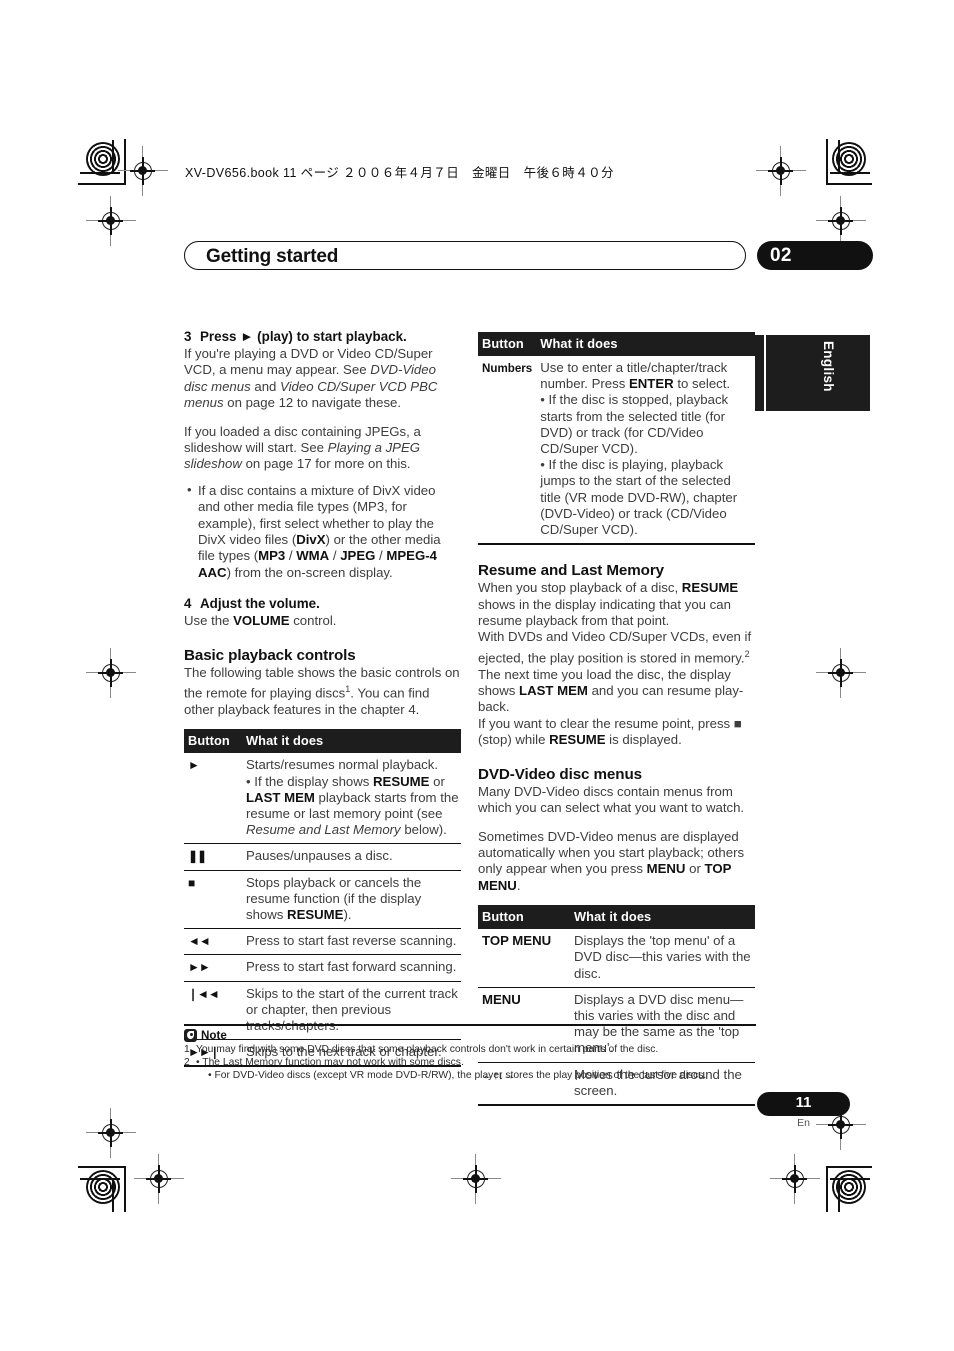 This screenshot has height=1351, width=954. What do you see at coordinates (326, 464) in the screenshot?
I see `text-run: on page 17 for more on this.` at bounding box center [326, 464].